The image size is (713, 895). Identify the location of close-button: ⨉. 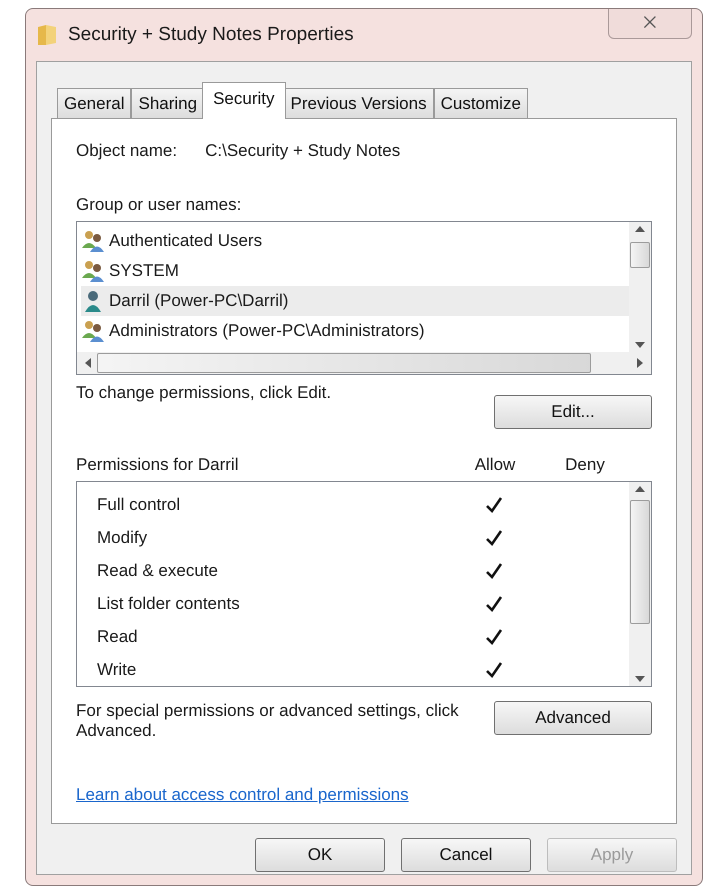
(650, 24).